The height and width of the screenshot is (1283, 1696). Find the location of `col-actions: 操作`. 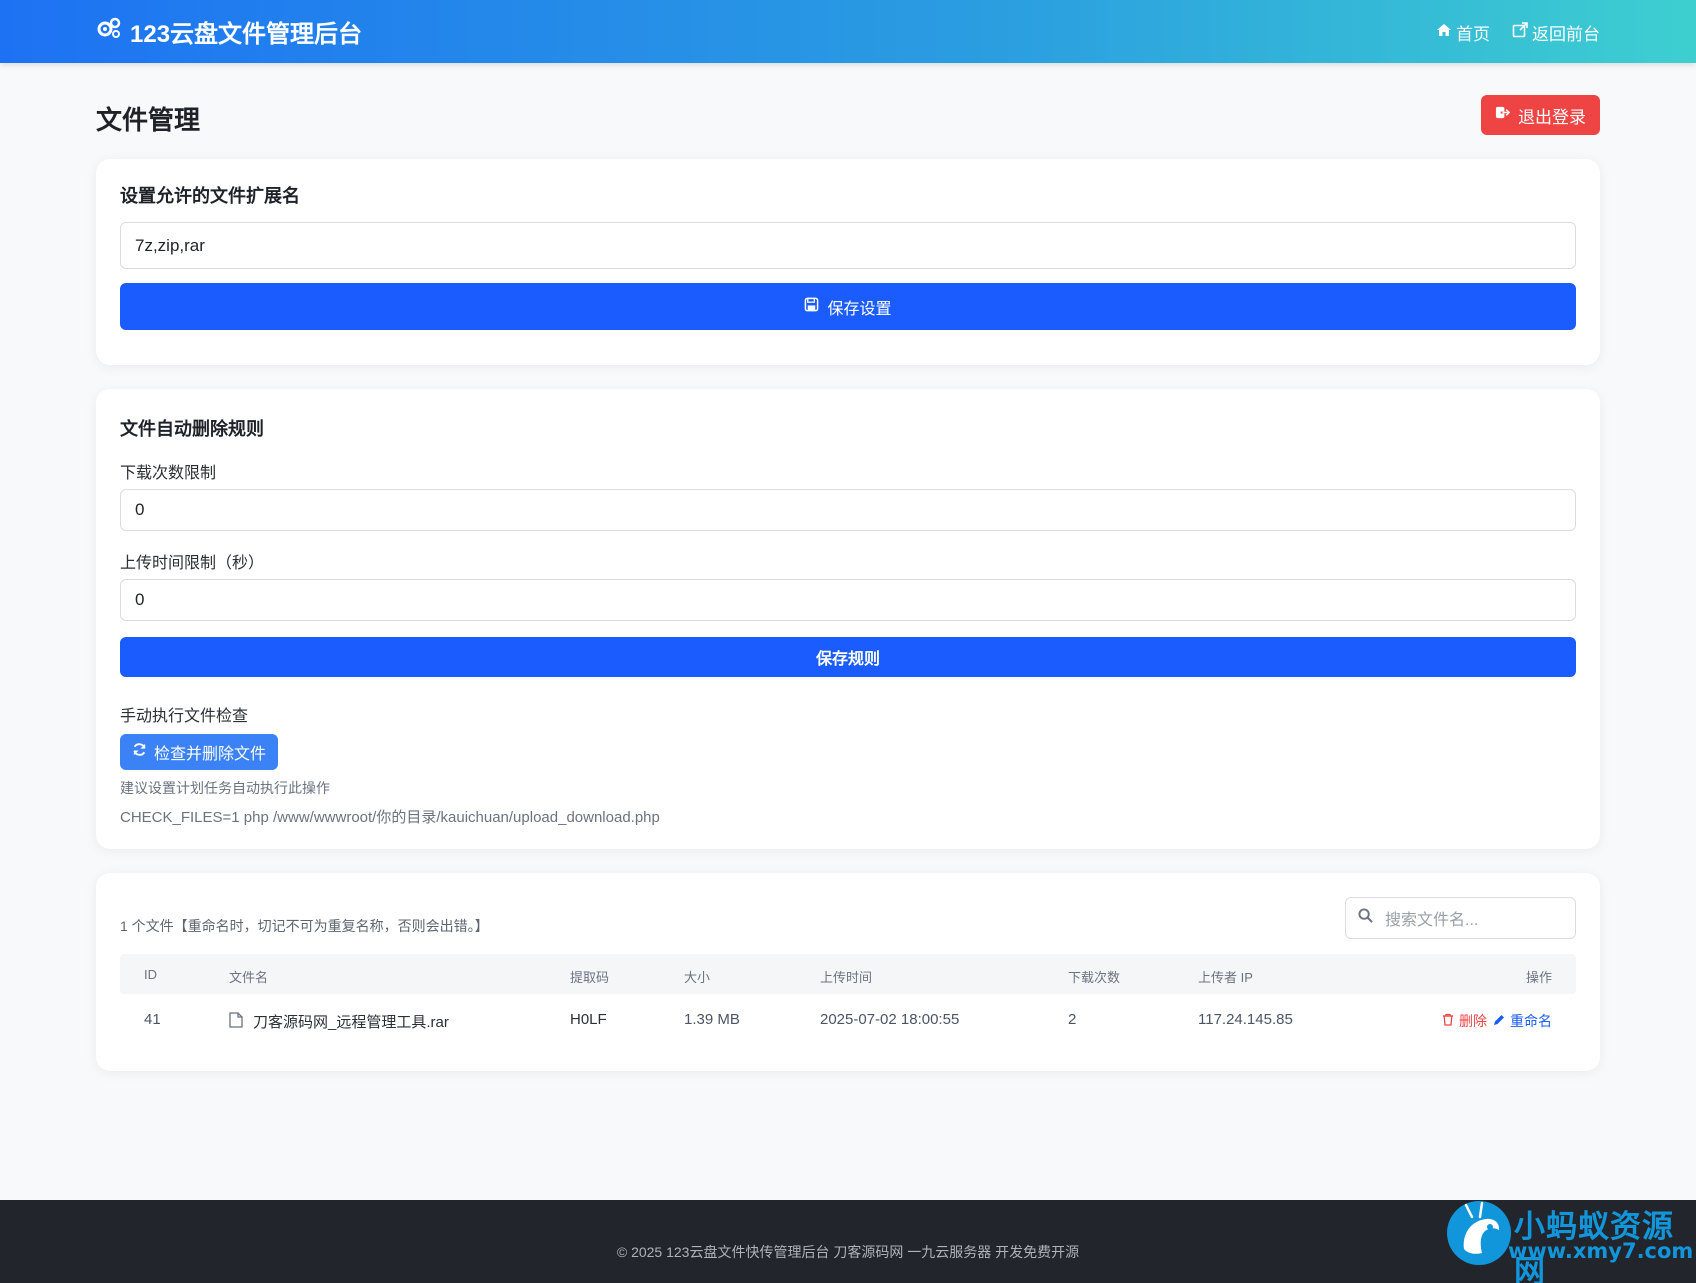

col-actions: 操作 is located at coordinates (1538, 977).